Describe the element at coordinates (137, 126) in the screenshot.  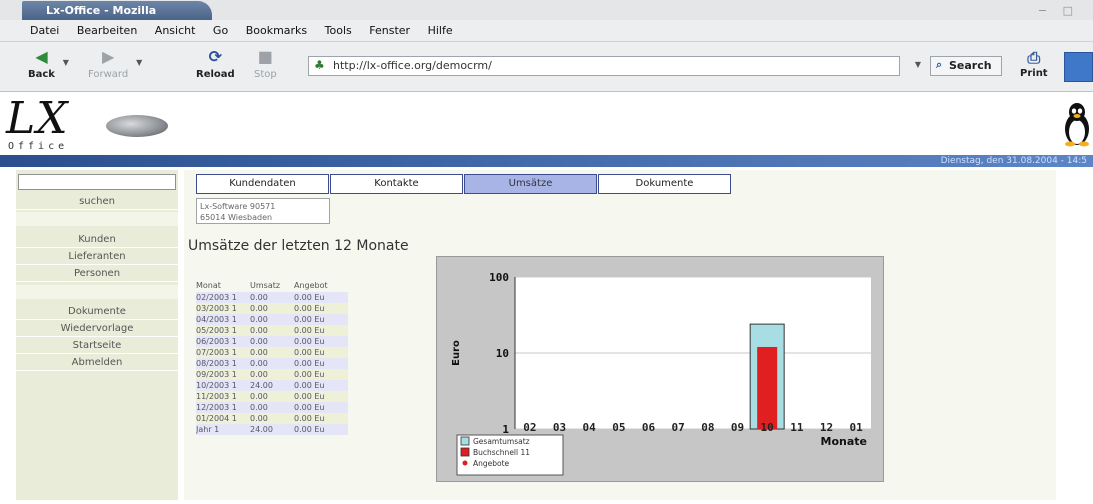
I see `logo-disc-icon` at that location.